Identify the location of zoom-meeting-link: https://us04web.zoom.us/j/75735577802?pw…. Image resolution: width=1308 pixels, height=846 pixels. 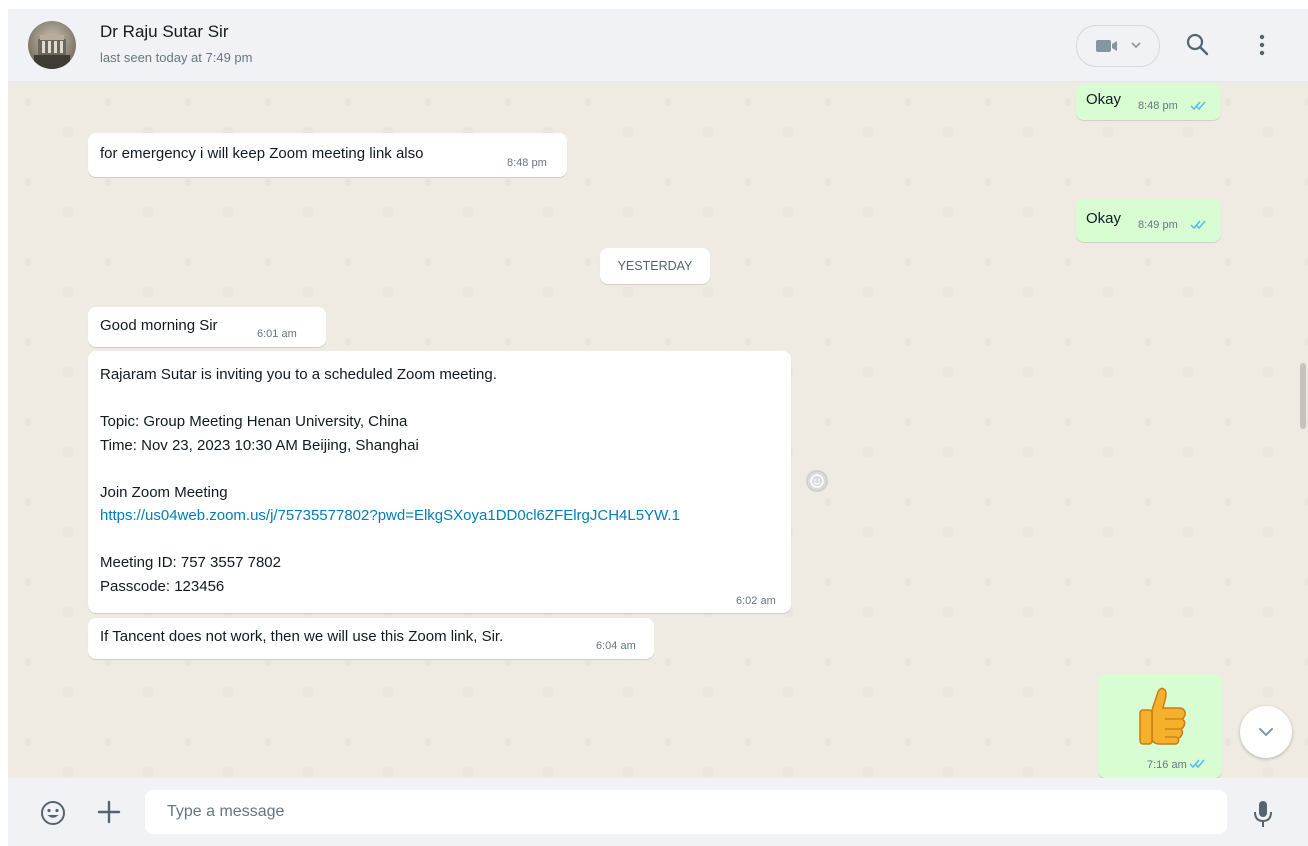
(390, 516).